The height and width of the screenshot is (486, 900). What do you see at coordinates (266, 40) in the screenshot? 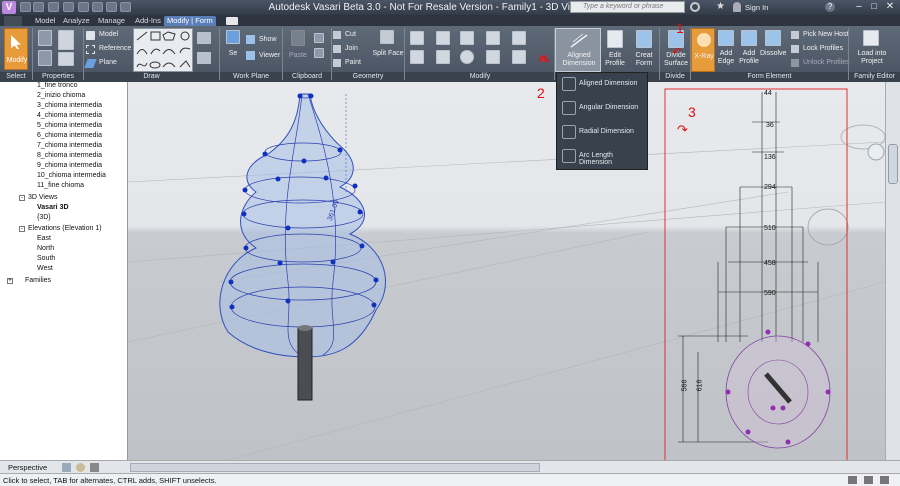
I see `show-work-plane-button: Show` at bounding box center [266, 40].